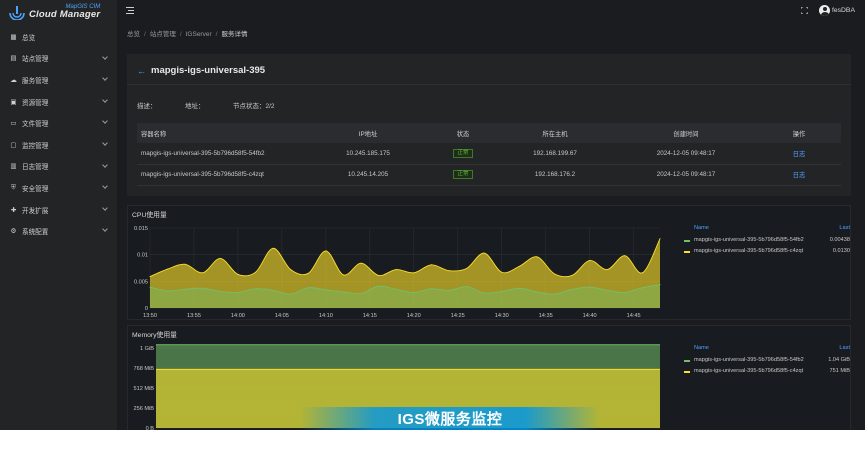 The image size is (865, 450). I want to click on status-badge: 正常, so click(463, 153).